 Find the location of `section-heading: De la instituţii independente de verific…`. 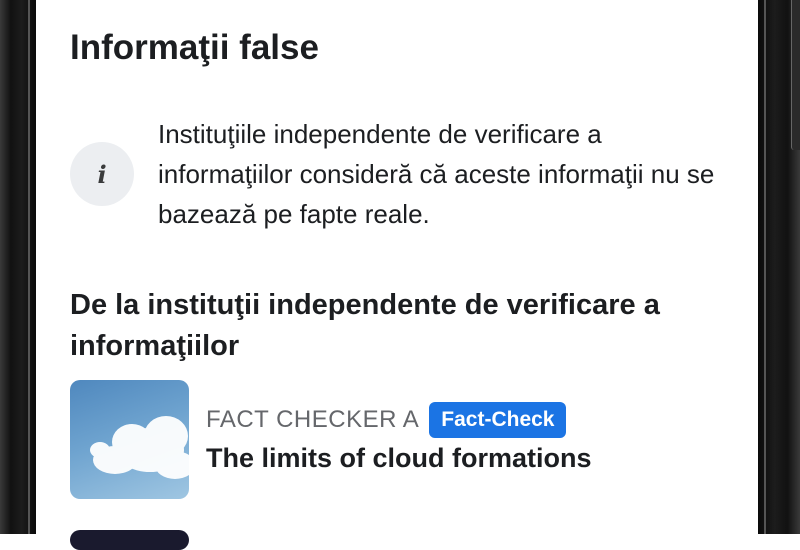

section-heading: De la instituţii independente de verific… is located at coordinates (365, 325).